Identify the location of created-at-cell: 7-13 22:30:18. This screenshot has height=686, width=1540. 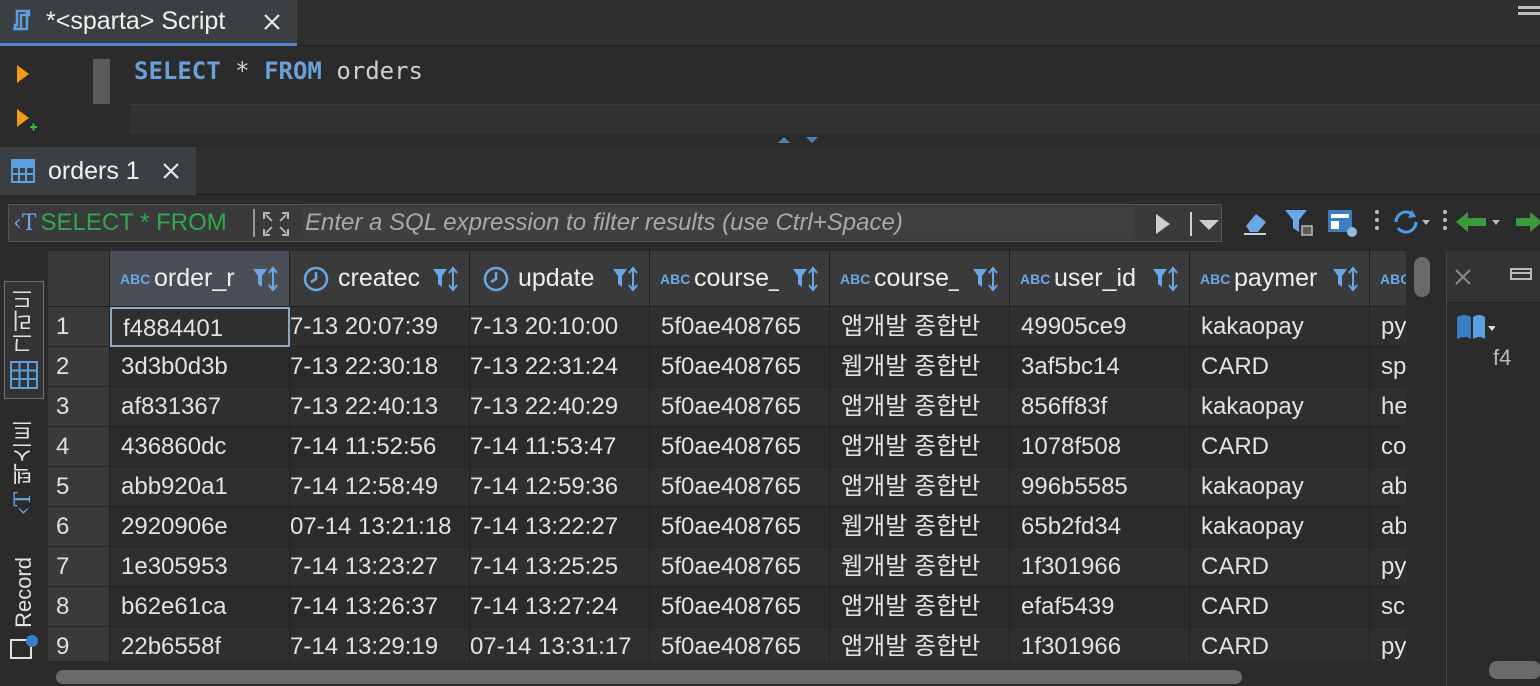
(380, 367).